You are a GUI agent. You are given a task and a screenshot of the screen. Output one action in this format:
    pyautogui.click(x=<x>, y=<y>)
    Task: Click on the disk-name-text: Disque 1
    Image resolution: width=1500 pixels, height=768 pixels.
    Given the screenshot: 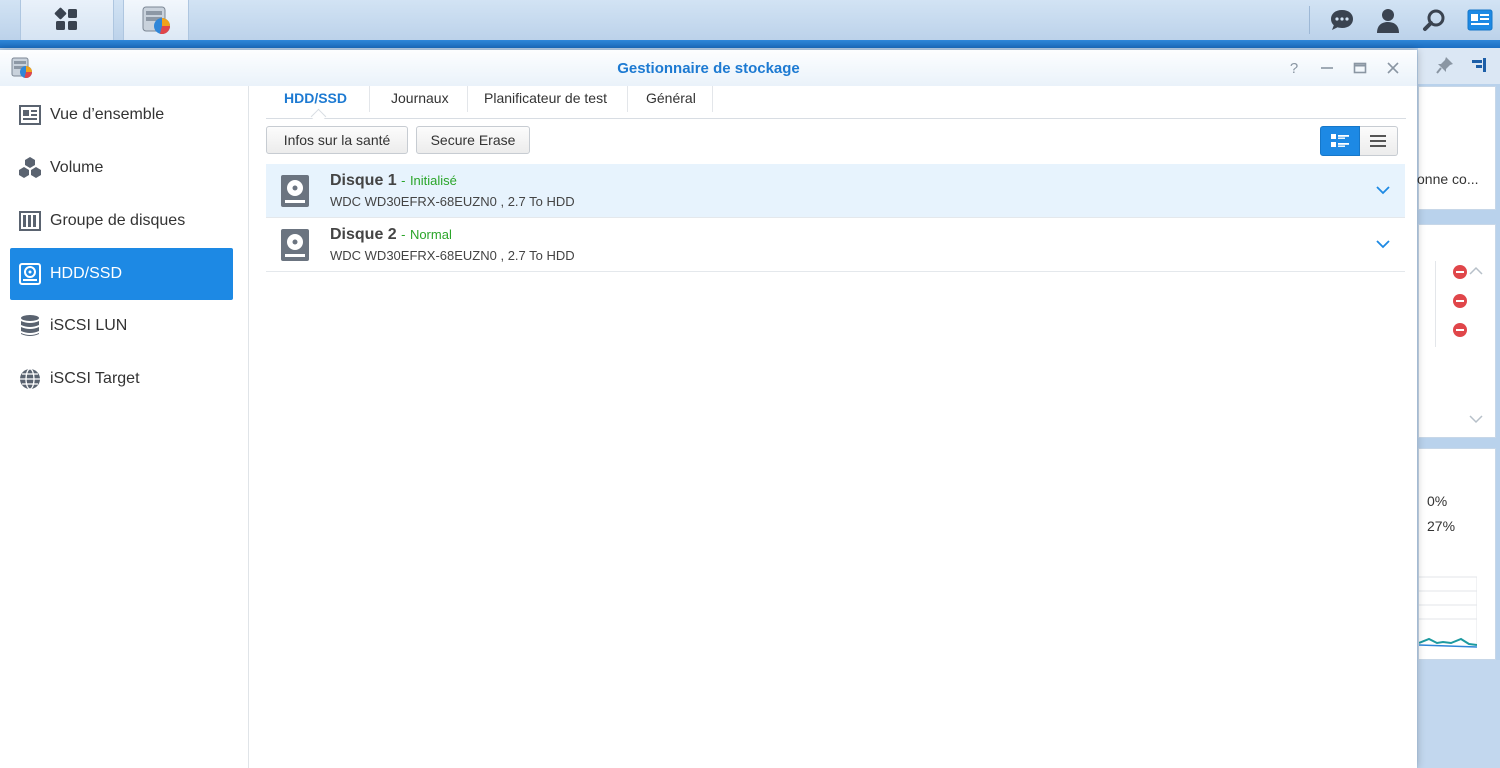 What is the action you would take?
    pyautogui.click(x=363, y=180)
    